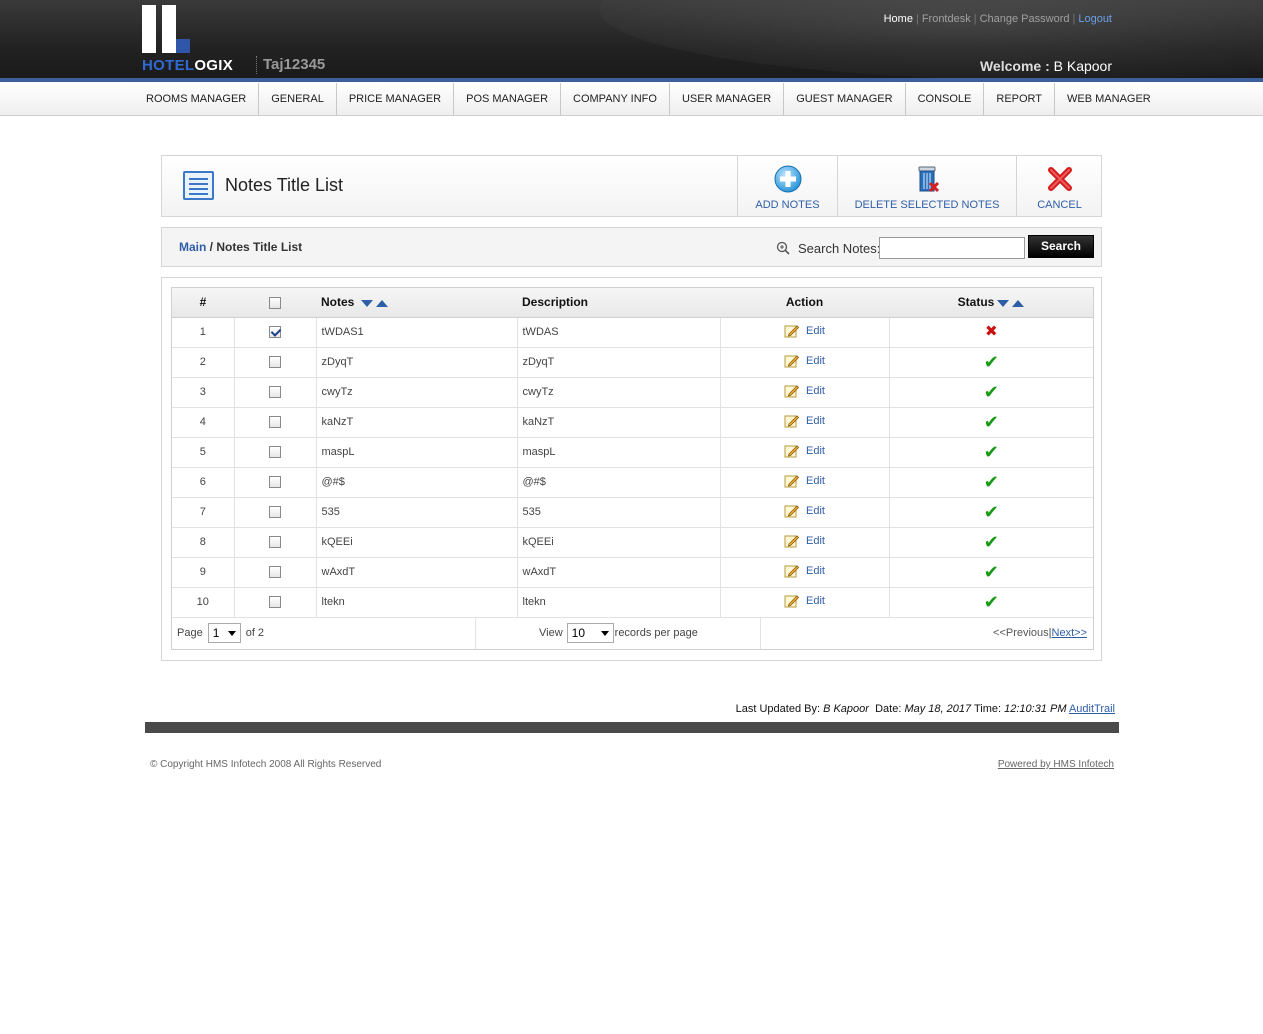  I want to click on footer-bar, so click(632, 727).